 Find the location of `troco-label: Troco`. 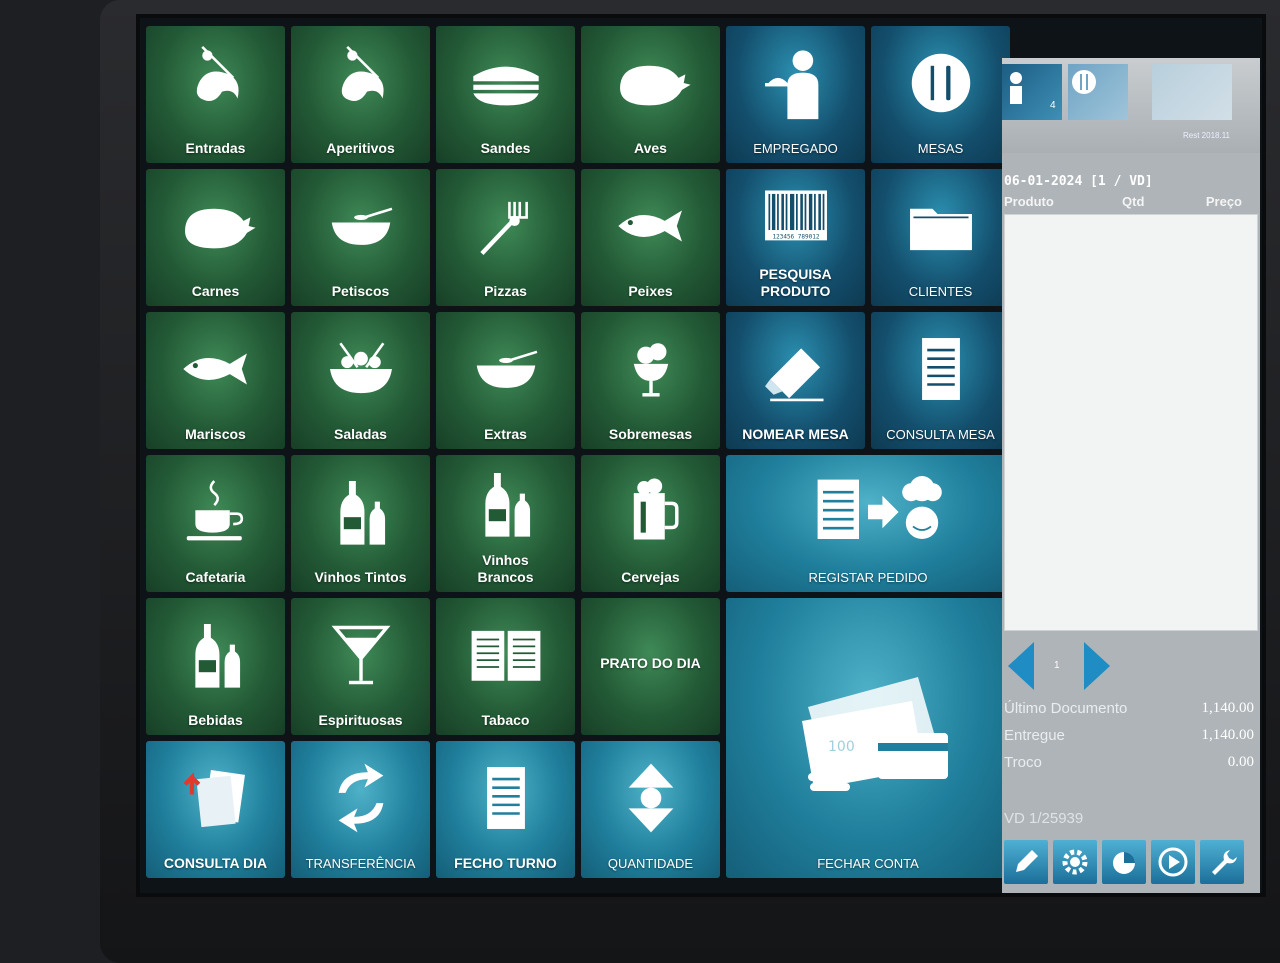

troco-label: Troco is located at coordinates (1023, 762).